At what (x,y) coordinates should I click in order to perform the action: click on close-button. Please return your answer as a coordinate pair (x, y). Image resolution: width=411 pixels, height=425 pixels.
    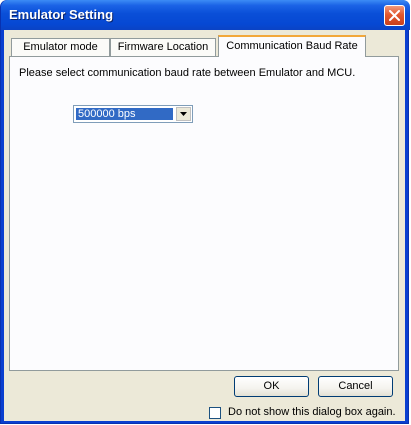
    Looking at the image, I should click on (394, 15).